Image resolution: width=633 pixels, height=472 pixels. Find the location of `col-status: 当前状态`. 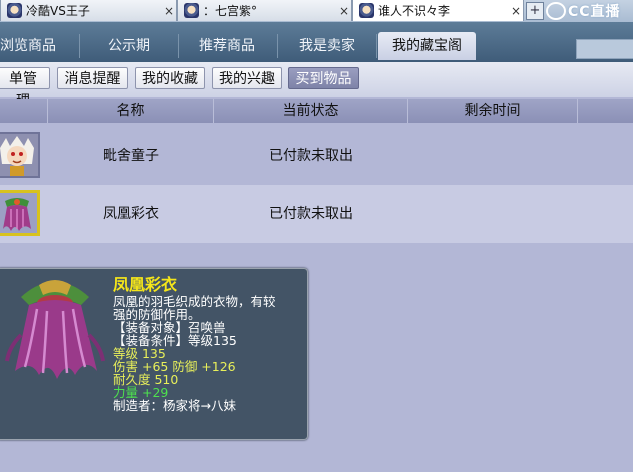

col-status: 当前状态 is located at coordinates (311, 111).